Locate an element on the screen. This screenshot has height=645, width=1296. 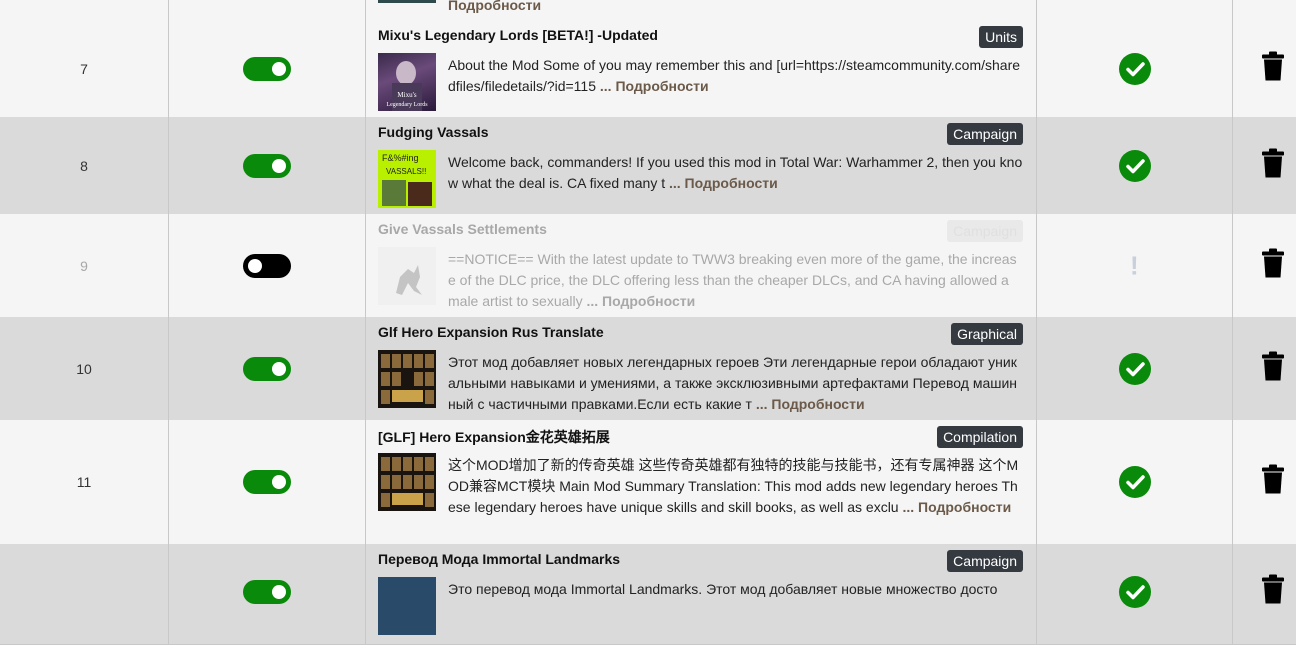
row-number: 10 is located at coordinates (84, 368).